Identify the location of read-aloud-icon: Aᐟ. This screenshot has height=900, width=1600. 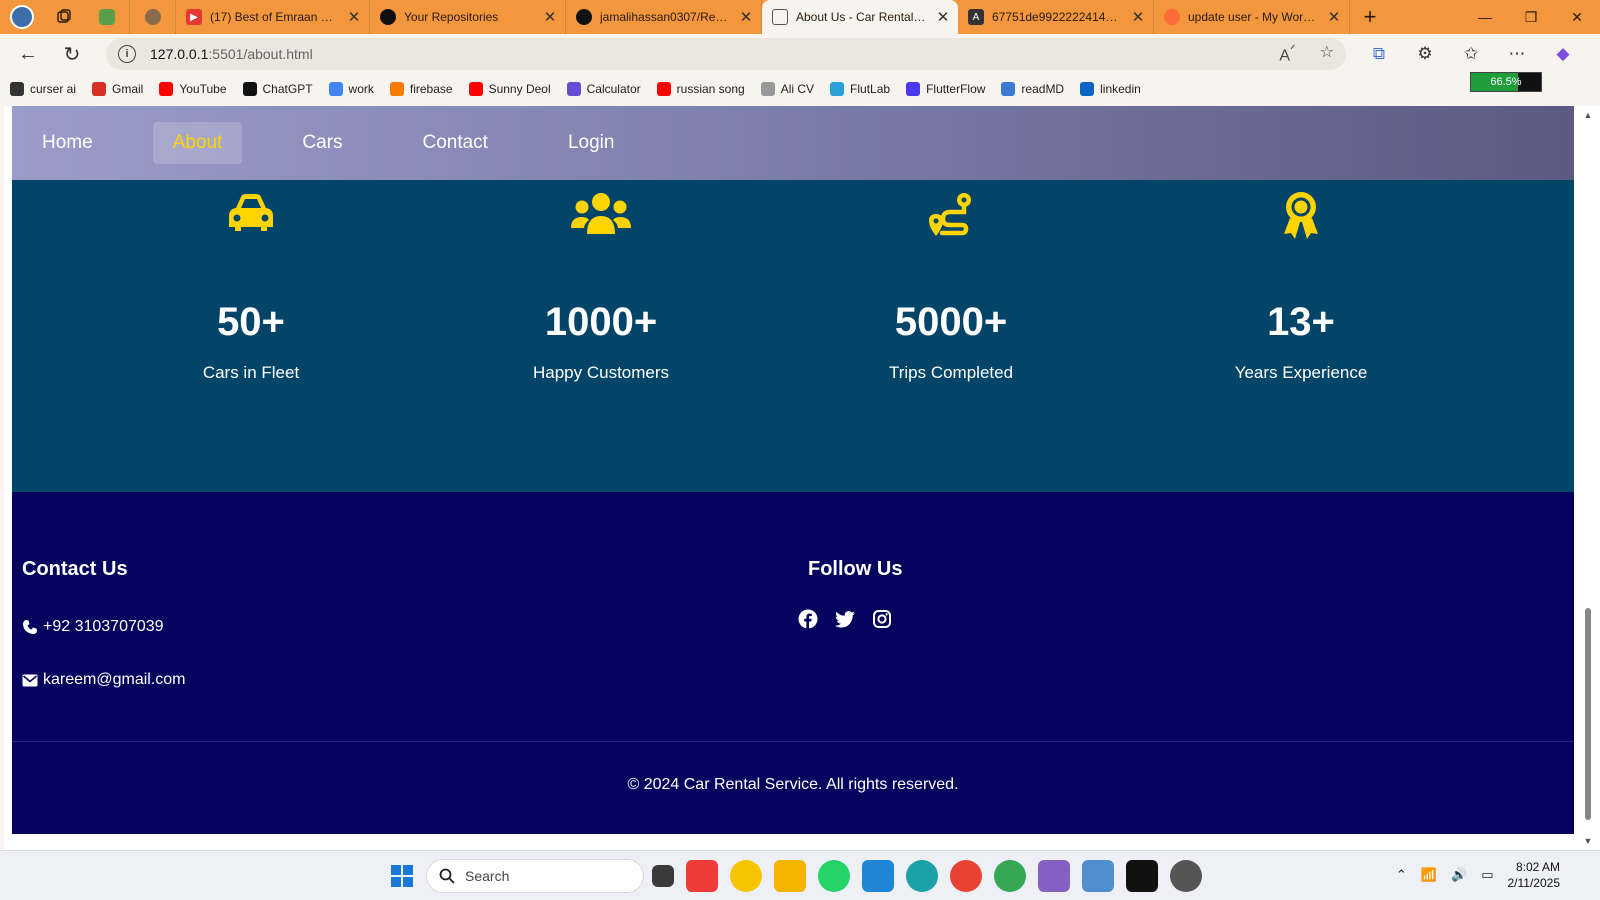
(1287, 53).